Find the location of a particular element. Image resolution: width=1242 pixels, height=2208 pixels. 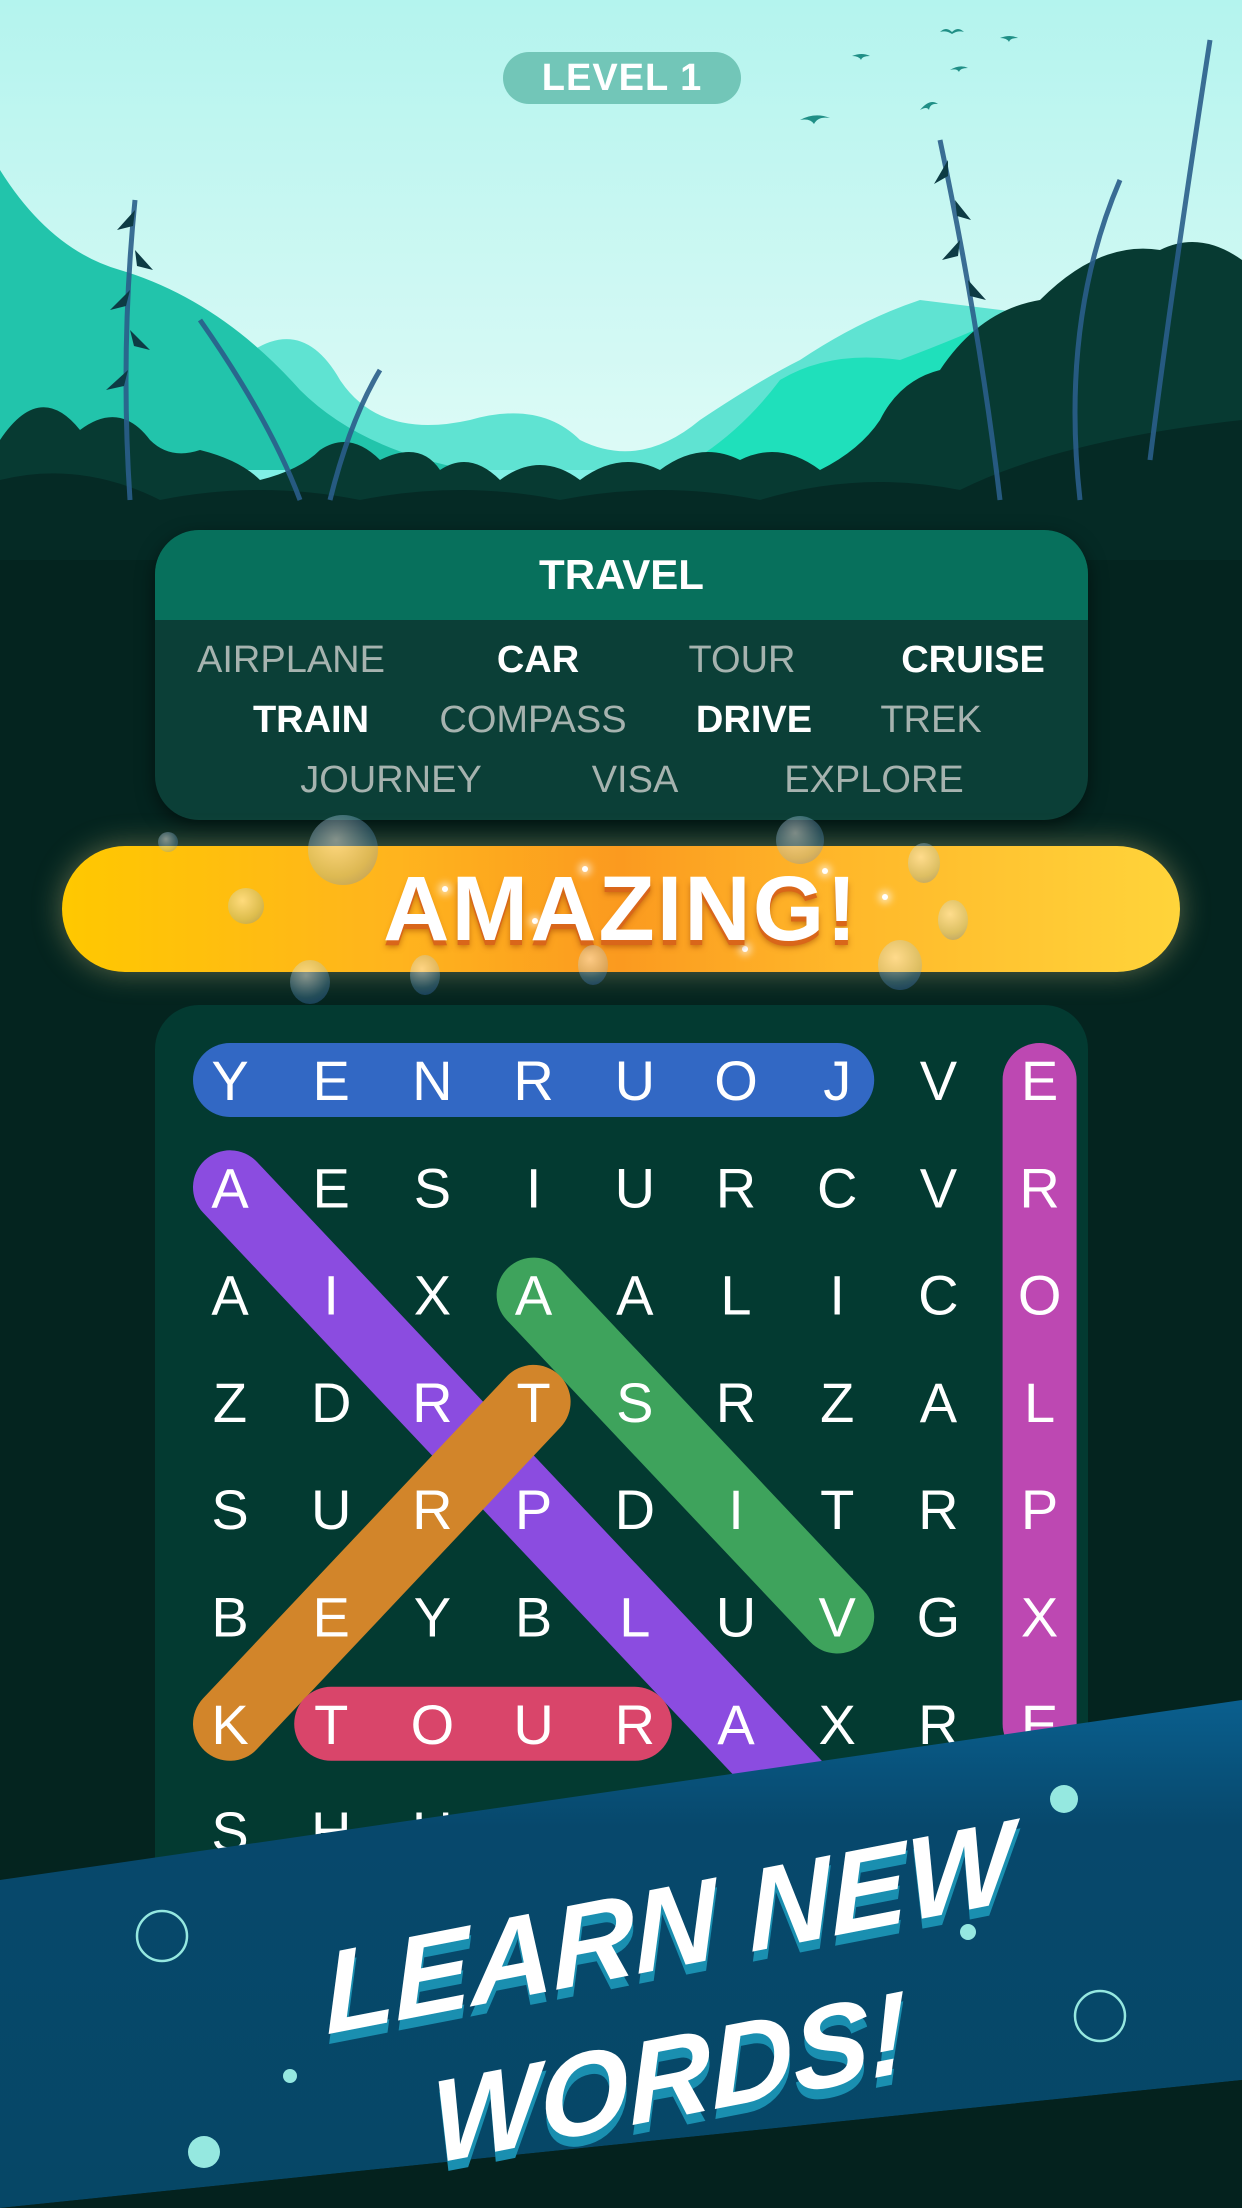

grid-letter: N is located at coordinates (432, 1080).